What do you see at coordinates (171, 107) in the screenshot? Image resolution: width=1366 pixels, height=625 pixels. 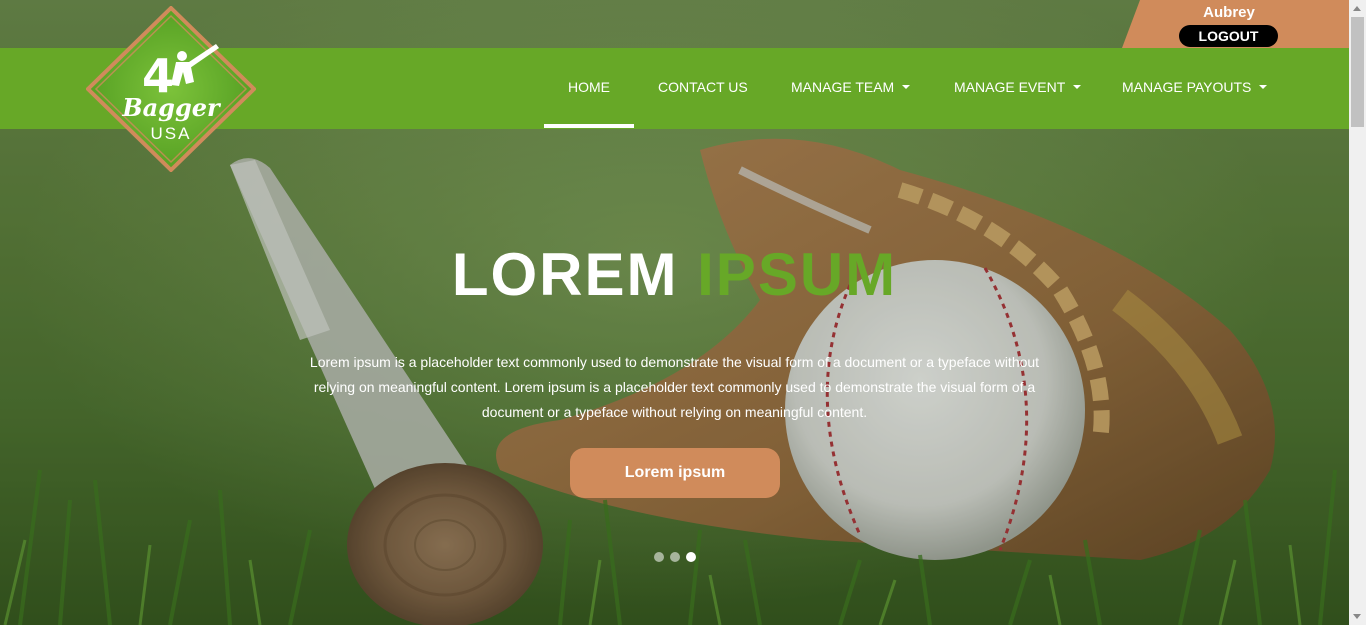 I see `logo-word: Bagger` at bounding box center [171, 107].